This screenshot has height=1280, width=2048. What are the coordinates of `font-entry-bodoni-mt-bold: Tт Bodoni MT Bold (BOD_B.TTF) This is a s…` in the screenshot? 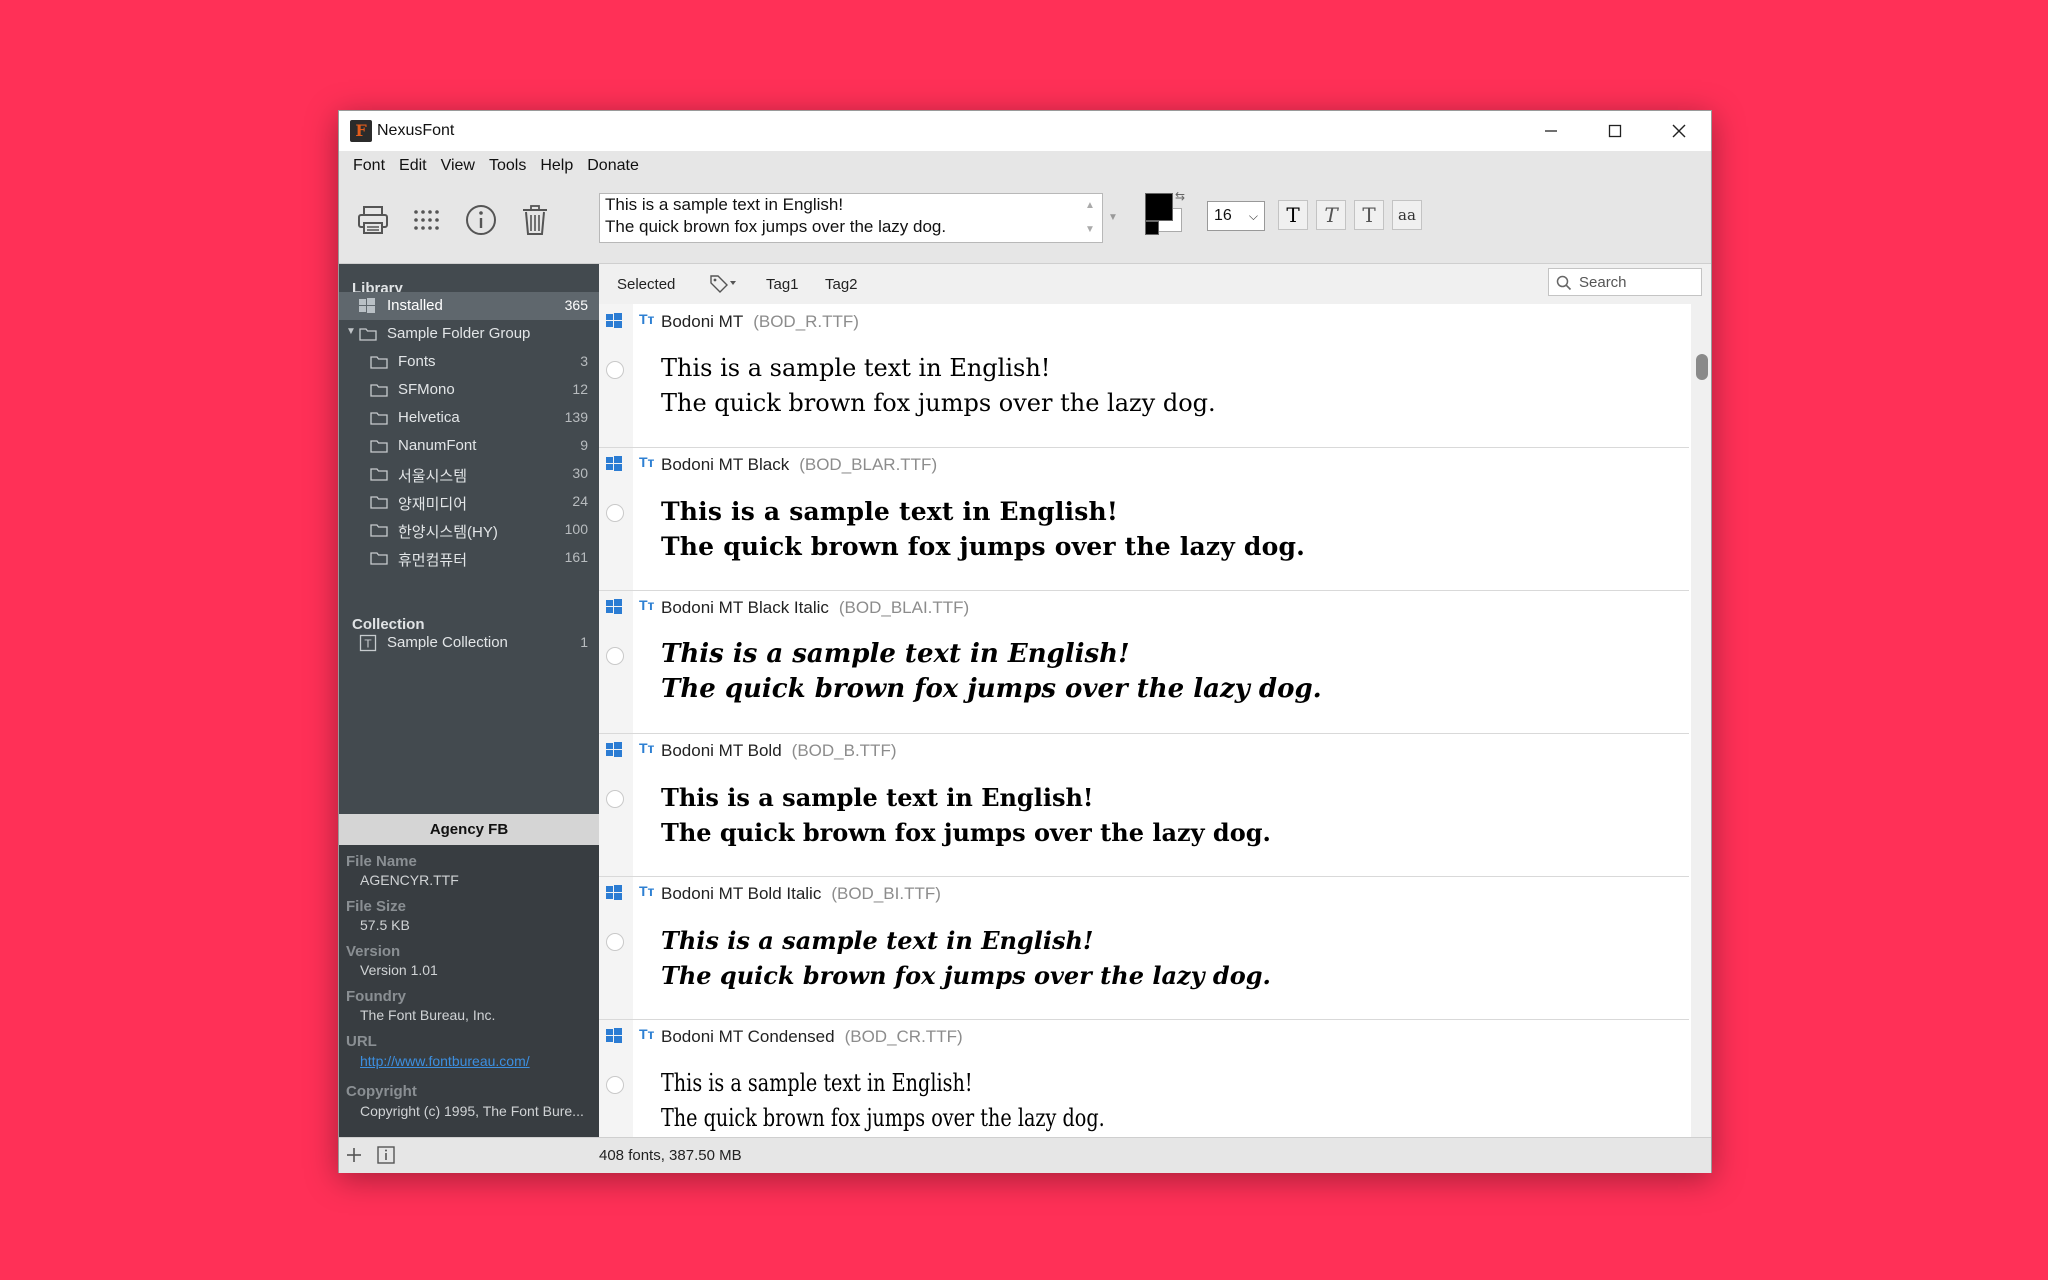 It's located at (1144, 805).